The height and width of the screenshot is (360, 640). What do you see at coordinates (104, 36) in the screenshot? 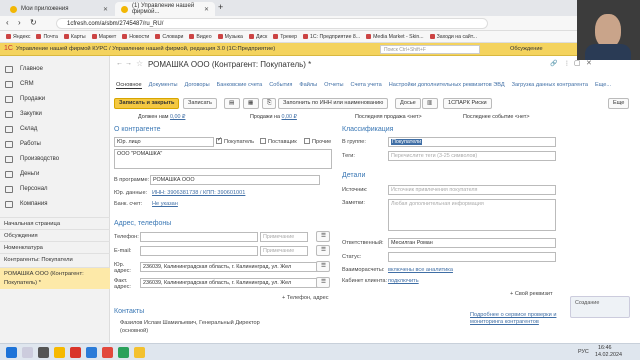
I see `bookmark: Маркет` at bounding box center [104, 36].